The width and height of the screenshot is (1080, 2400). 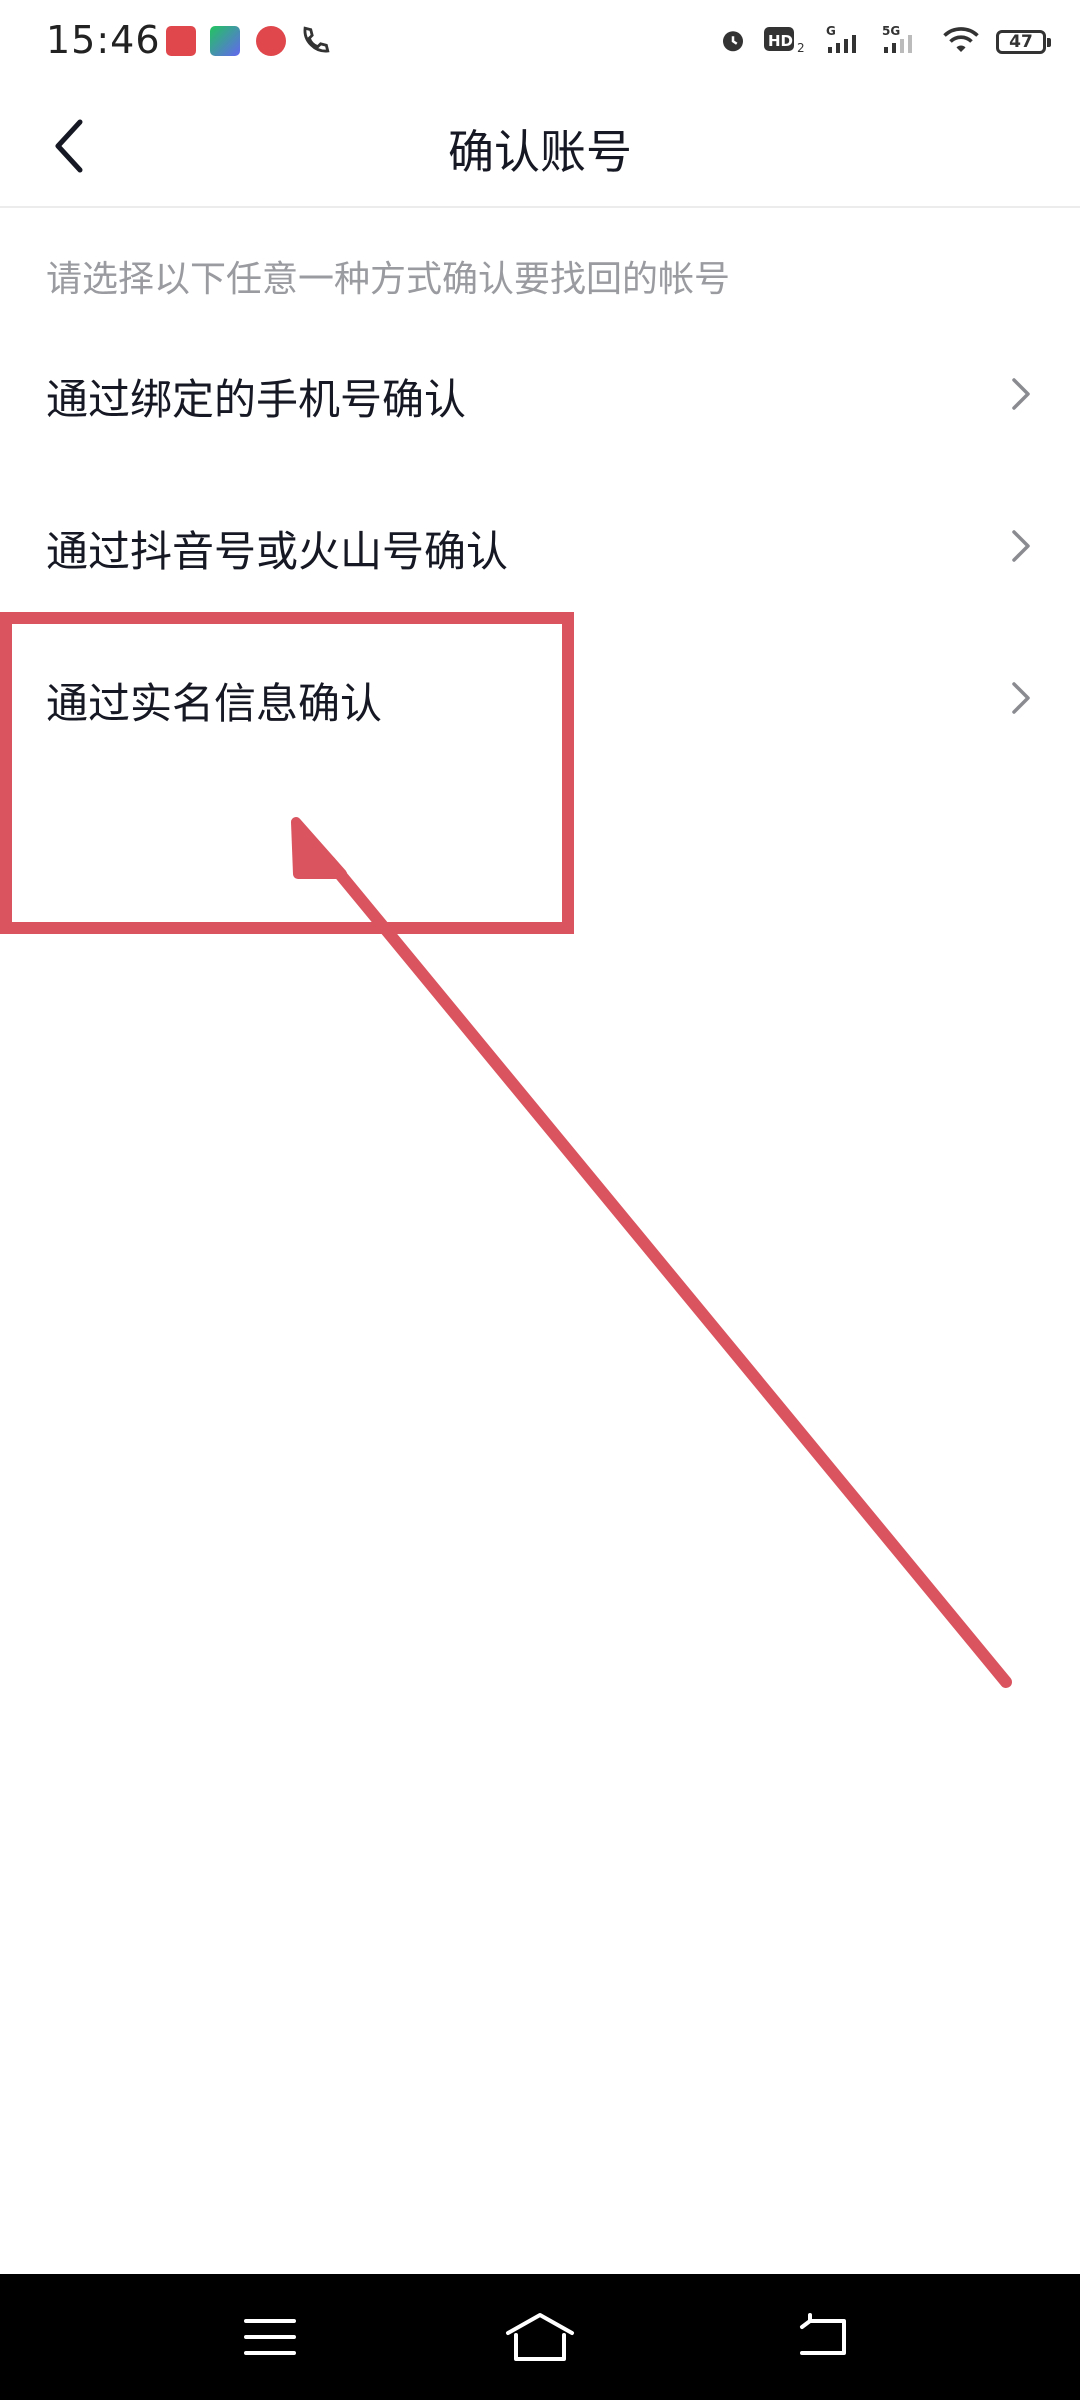 I want to click on svg-text: G, so click(x=831, y=31).